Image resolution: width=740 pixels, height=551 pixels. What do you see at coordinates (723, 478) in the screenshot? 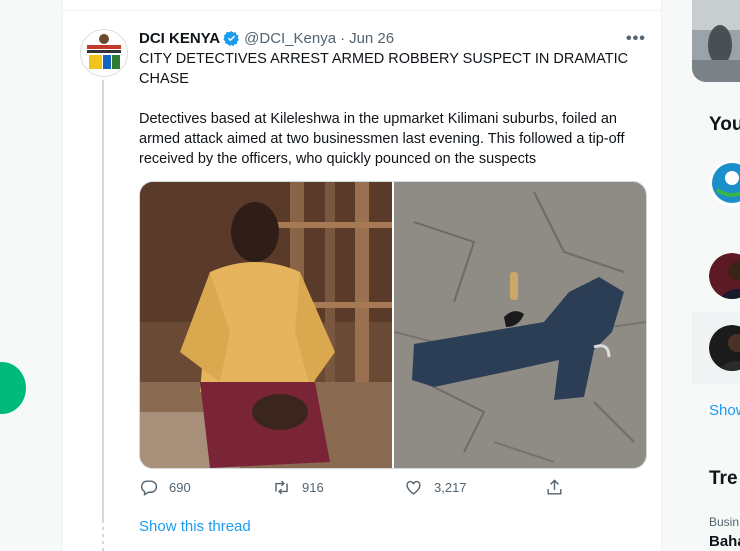
I see `trends-title: Tre` at bounding box center [723, 478].